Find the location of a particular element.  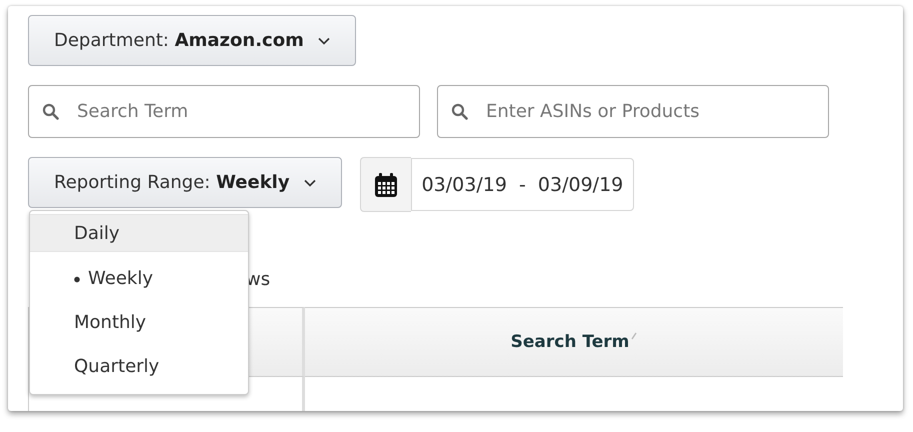

option-label: Quarterly is located at coordinates (117, 366).